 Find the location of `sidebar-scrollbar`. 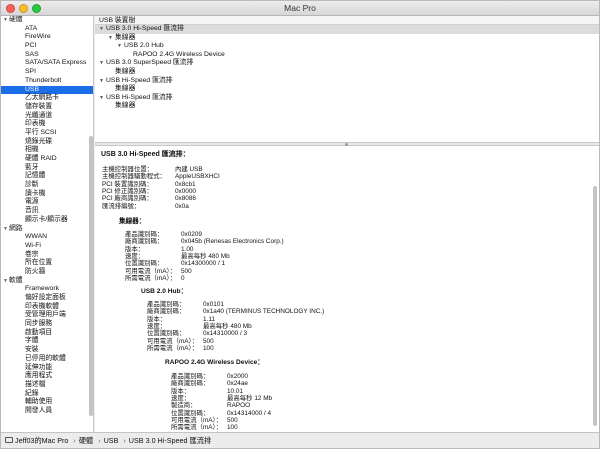

sidebar-scrollbar is located at coordinates (91, 276).